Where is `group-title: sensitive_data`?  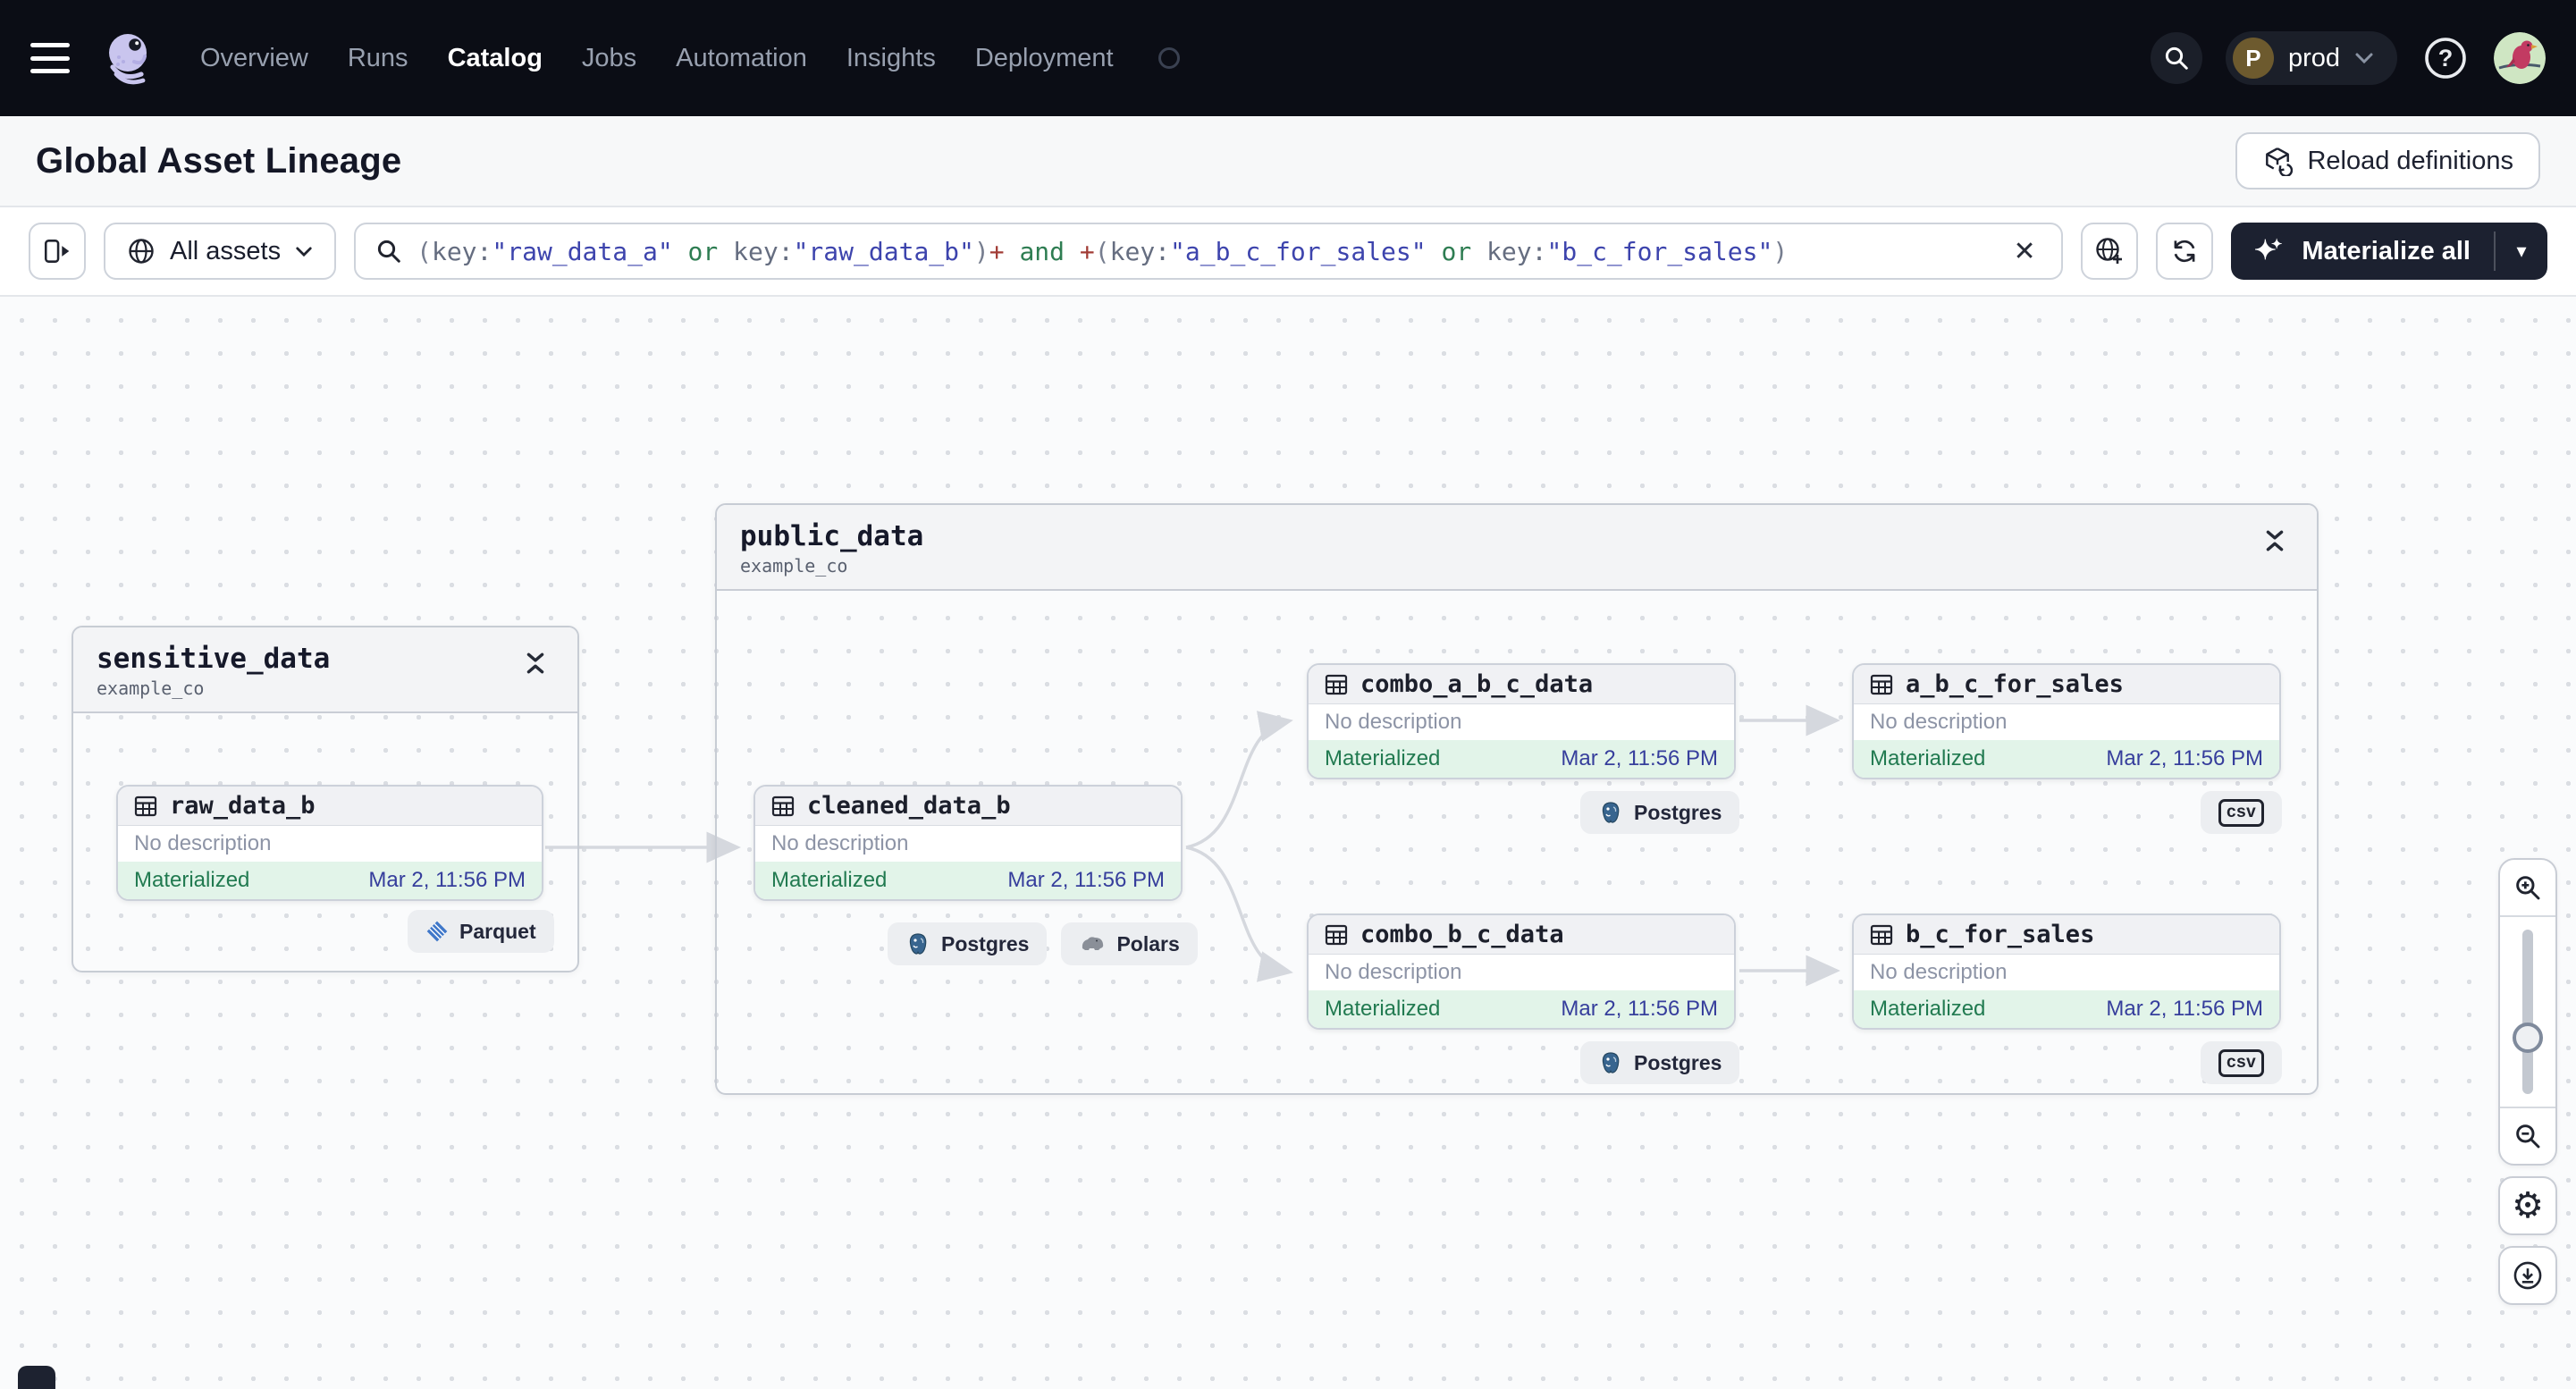 group-title: sensitive_data is located at coordinates (214, 659).